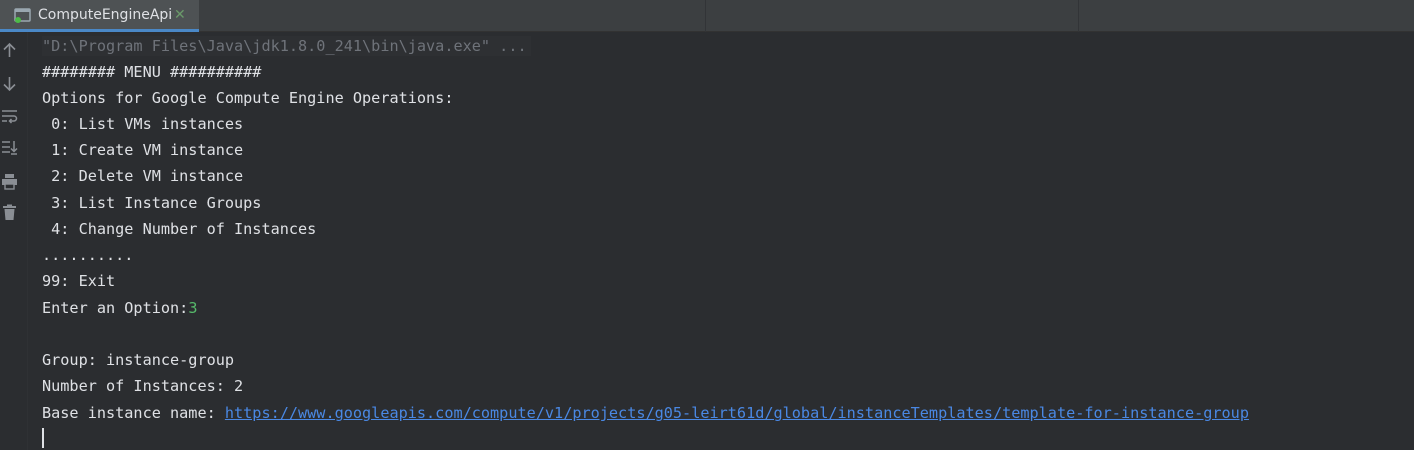 This screenshot has width=1414, height=450. What do you see at coordinates (143, 124) in the screenshot?
I see `menu-option: 0: List VMs instances` at bounding box center [143, 124].